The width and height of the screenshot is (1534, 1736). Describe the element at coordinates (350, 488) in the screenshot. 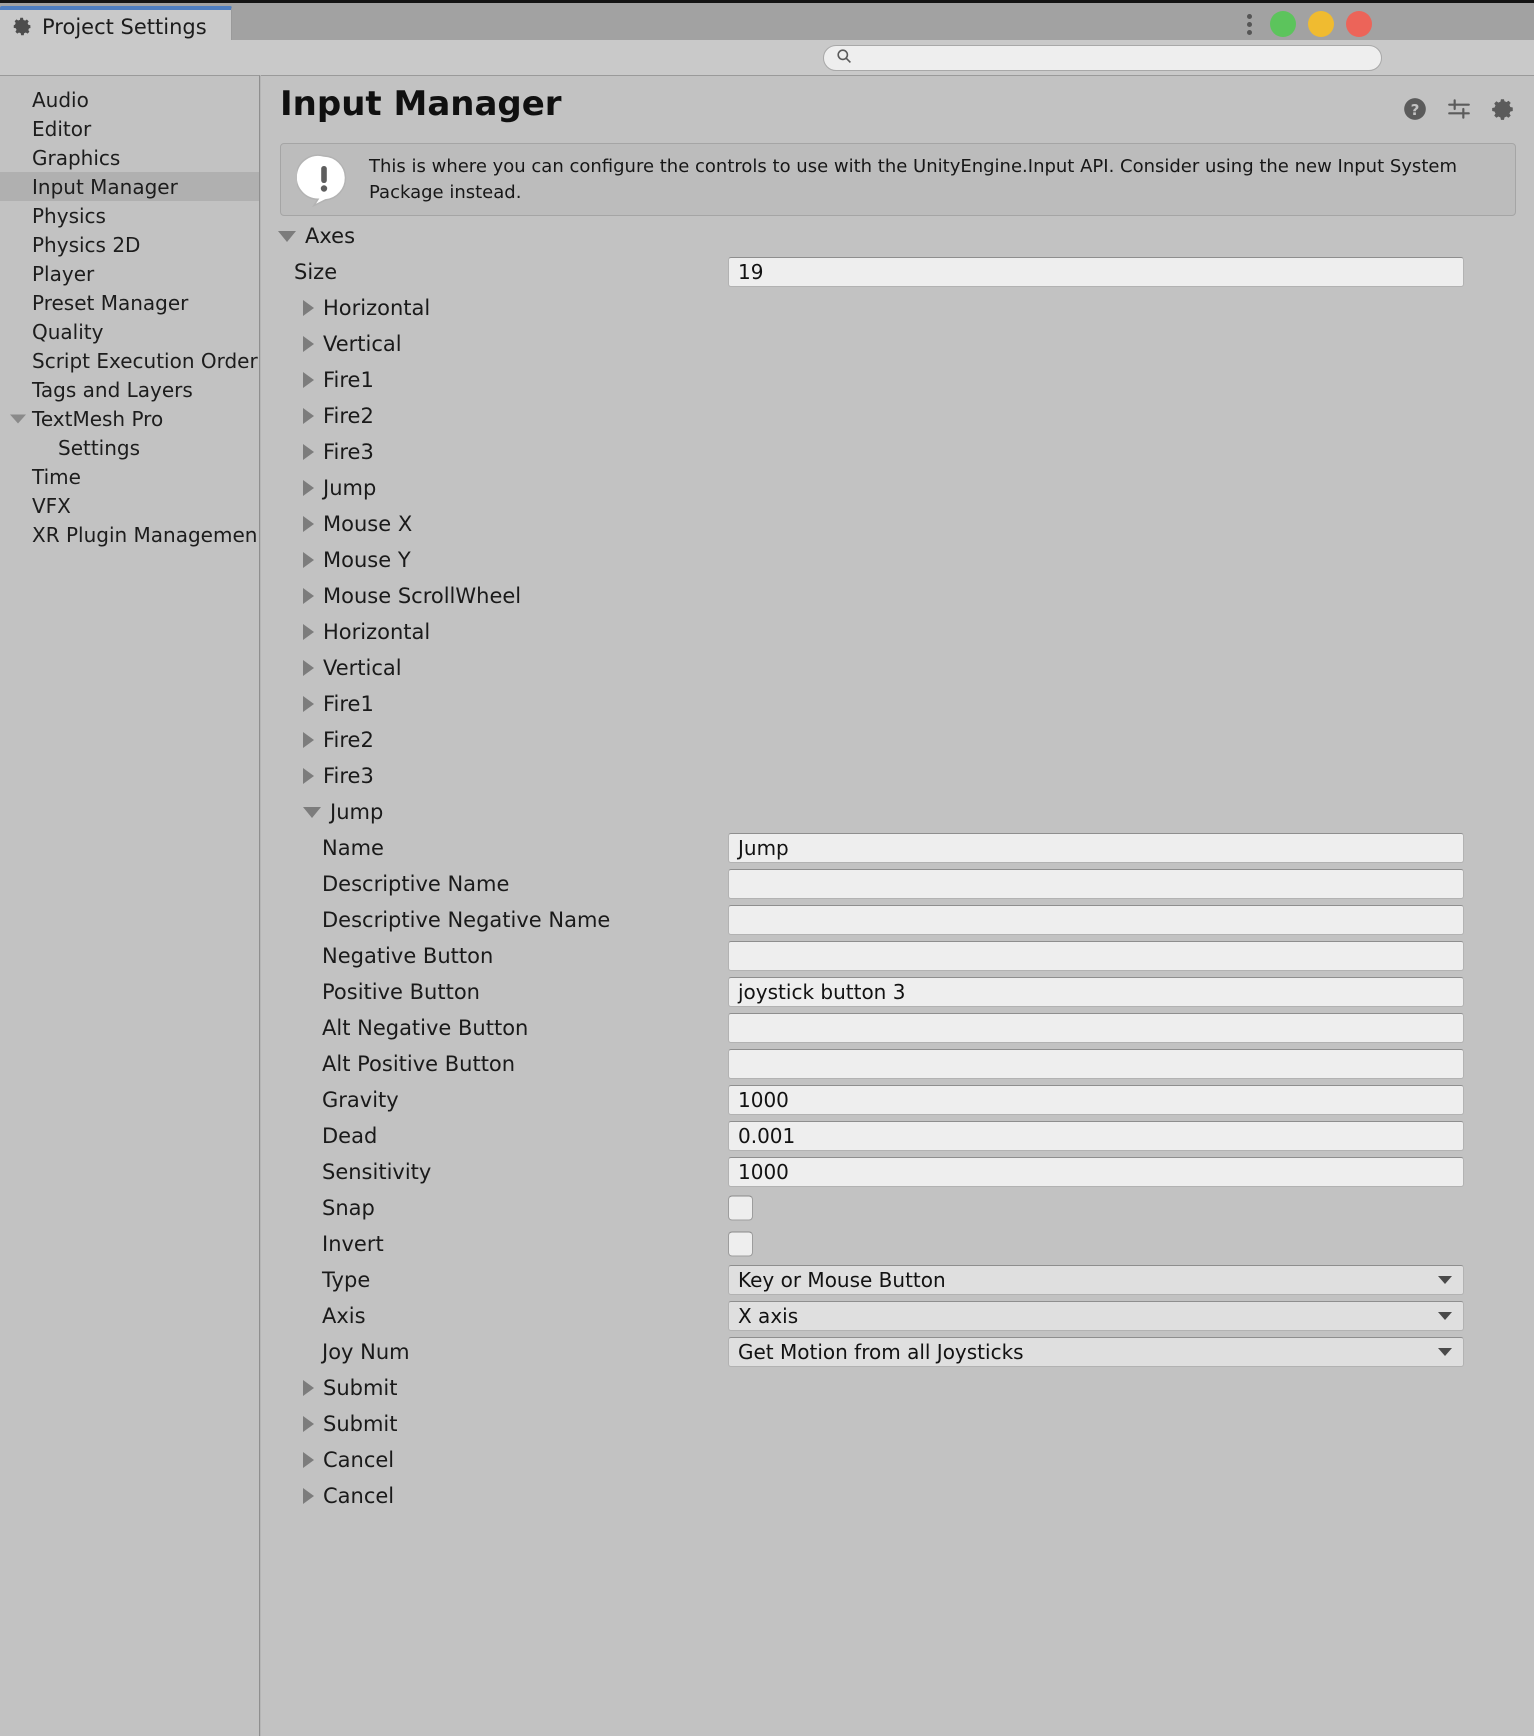

I see `property-label: Jump` at that location.